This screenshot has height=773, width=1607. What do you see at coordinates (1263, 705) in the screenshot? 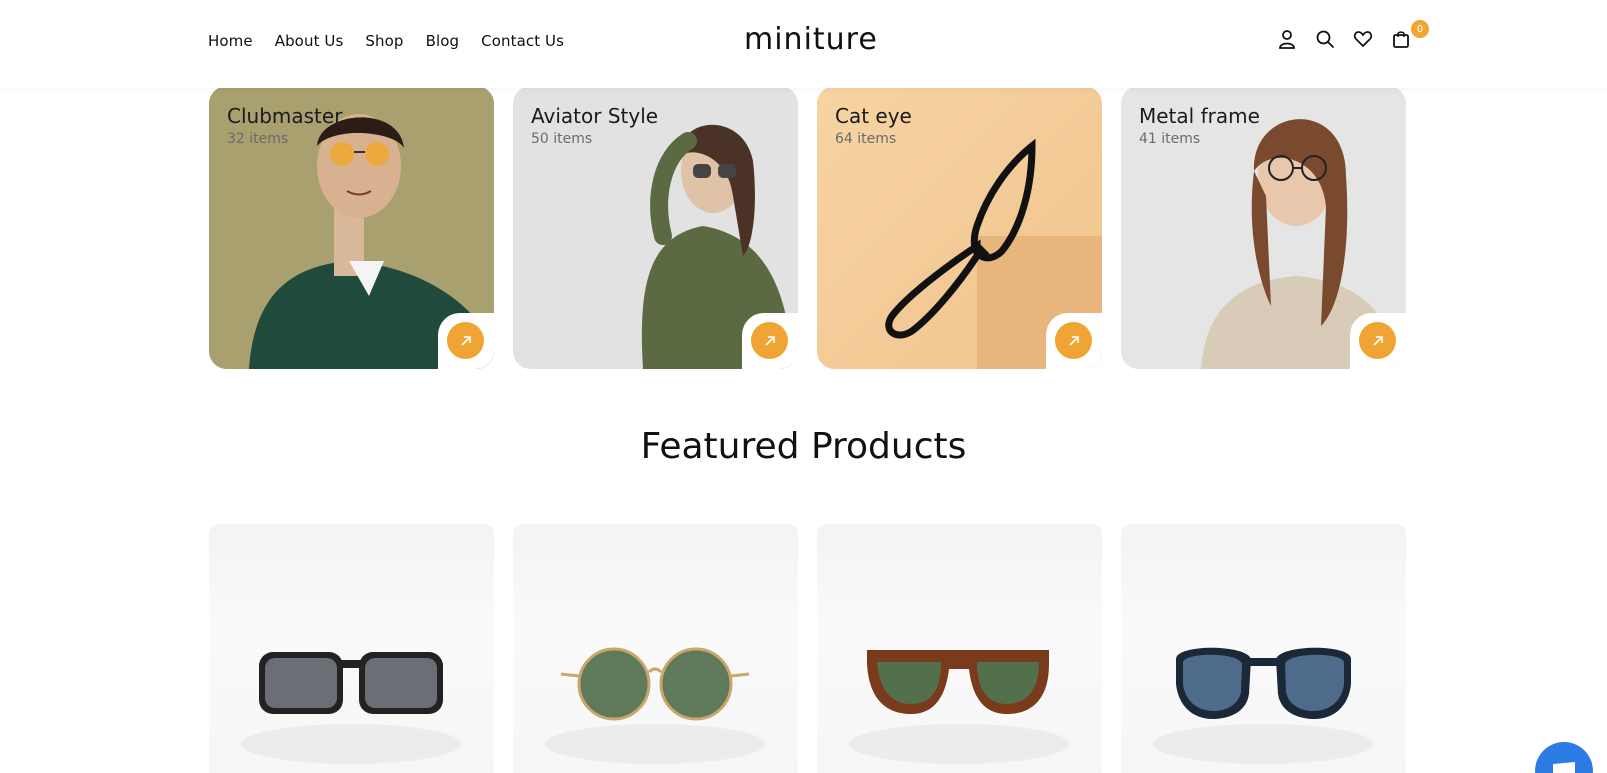
I see `product-image-navy` at bounding box center [1263, 705].